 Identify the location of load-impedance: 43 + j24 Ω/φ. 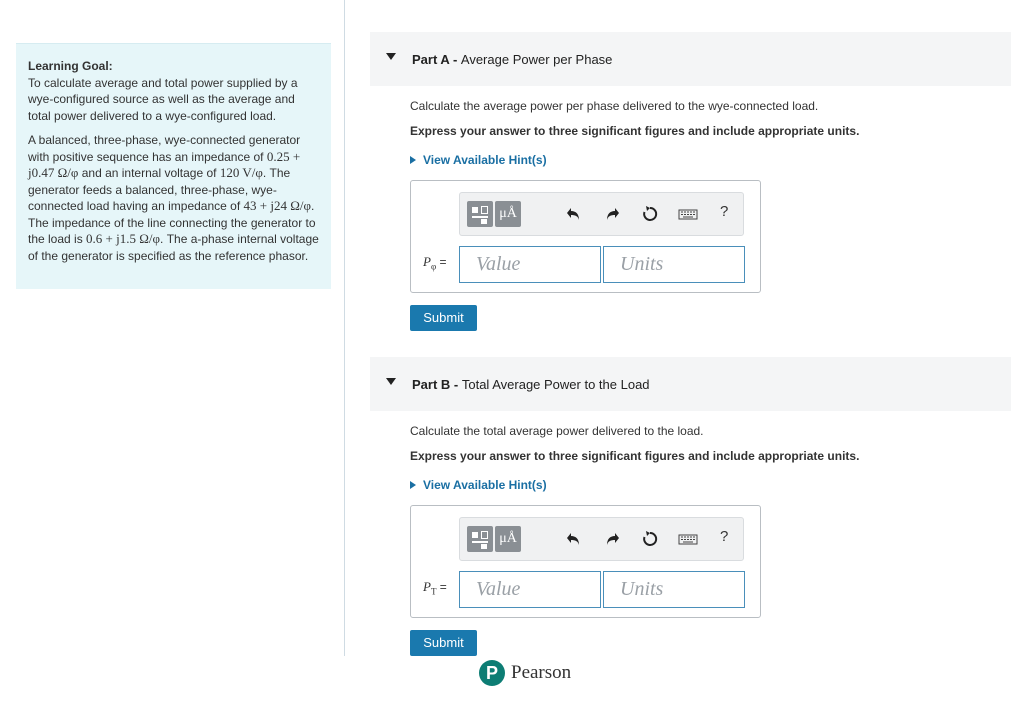
(277, 205).